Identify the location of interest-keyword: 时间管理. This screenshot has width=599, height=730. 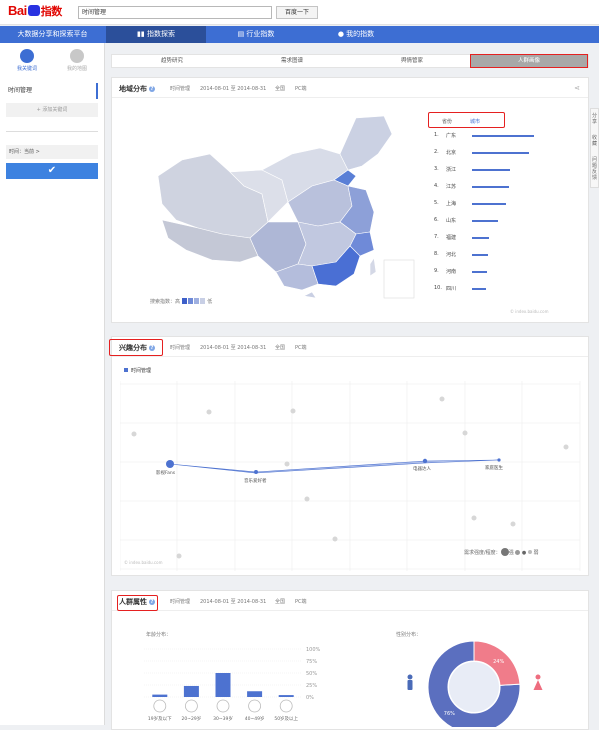
(180, 348).